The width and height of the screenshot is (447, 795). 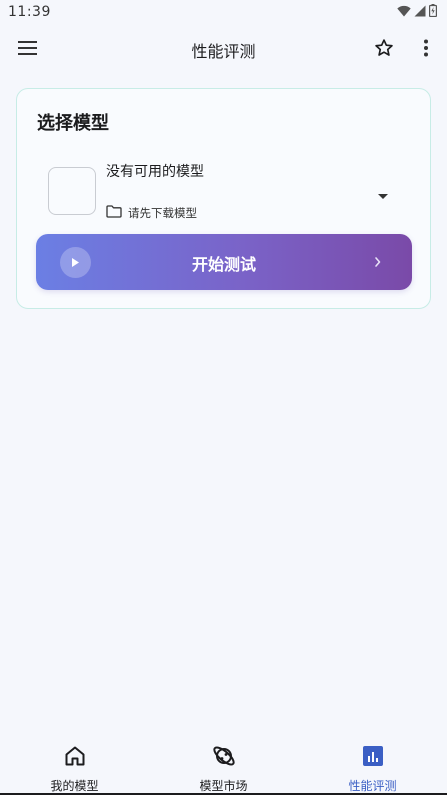 I want to click on dropdown-arrow-icon, so click(x=384, y=192).